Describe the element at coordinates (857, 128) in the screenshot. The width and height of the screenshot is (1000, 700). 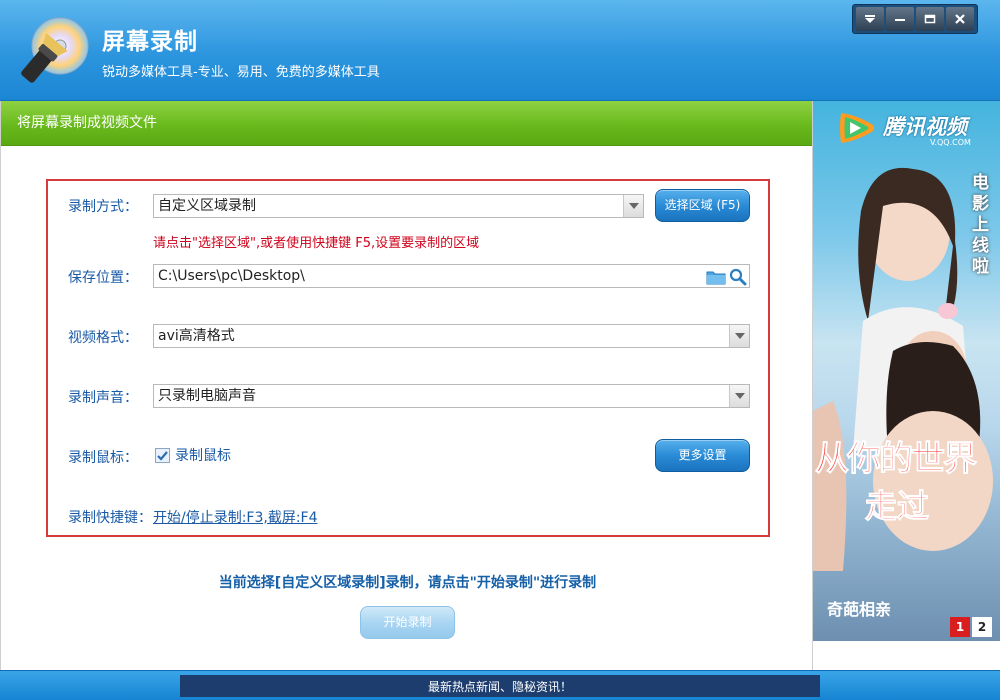
I see `tencent-video-logo-icon` at that location.